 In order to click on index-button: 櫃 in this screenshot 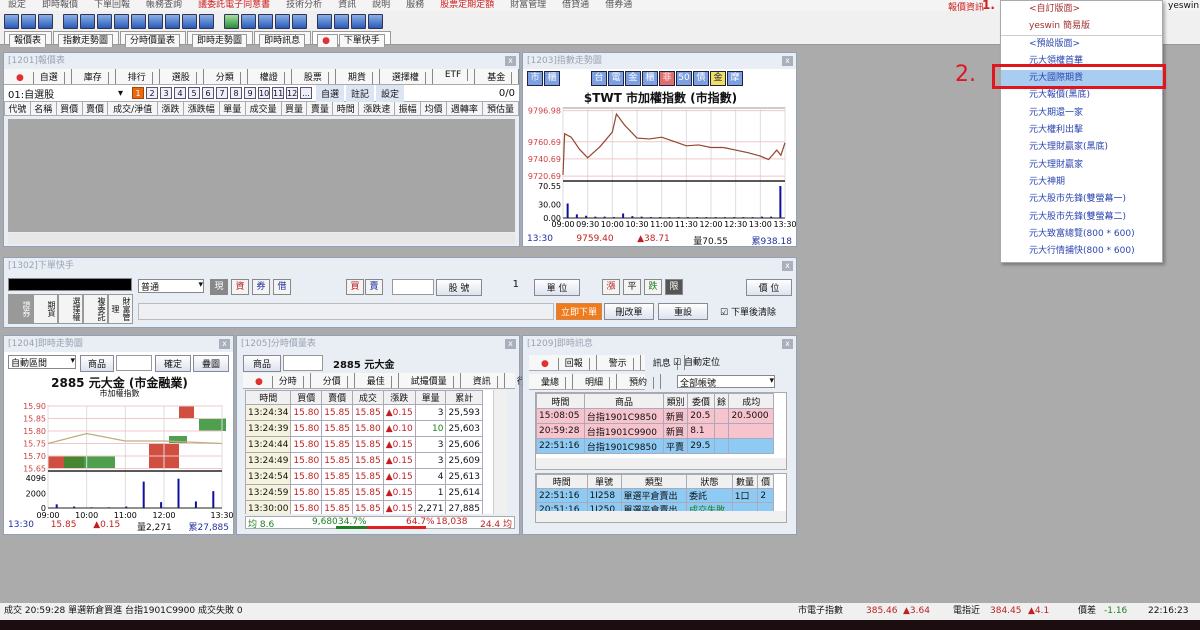, I will do `click(650, 78)`.